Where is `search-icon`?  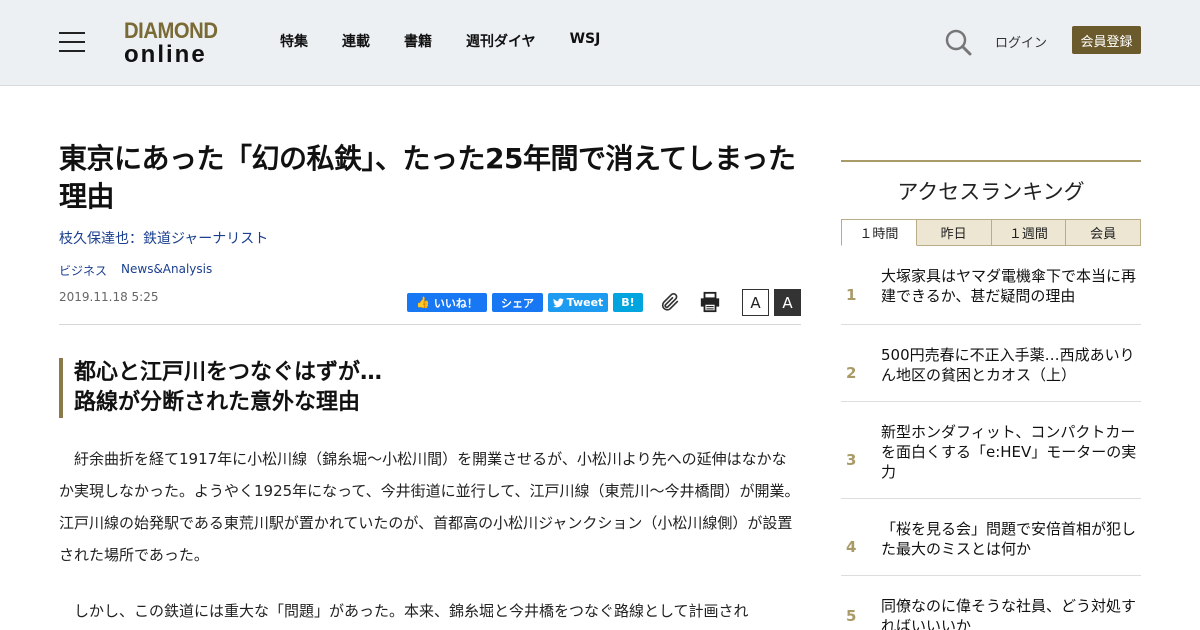 search-icon is located at coordinates (958, 42).